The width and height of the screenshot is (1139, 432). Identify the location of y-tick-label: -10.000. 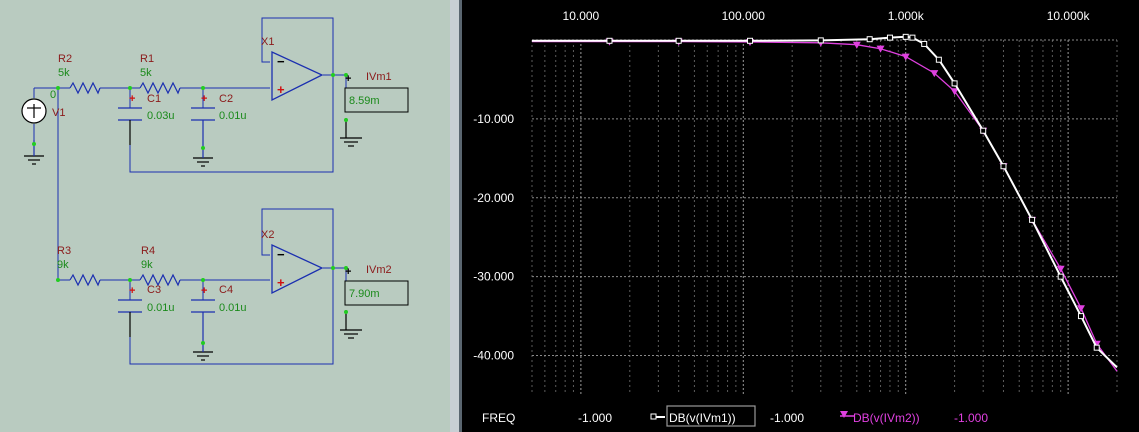
(493, 119).